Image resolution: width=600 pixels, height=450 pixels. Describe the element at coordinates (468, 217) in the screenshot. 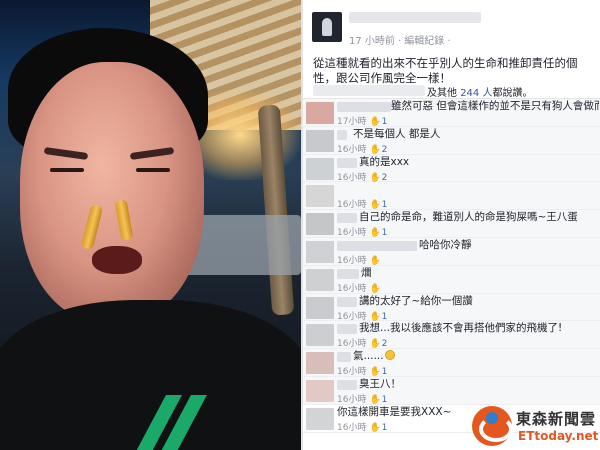

I see `comment-text: 自己的命是命，難道別人的命是狗屎嗎~王八蛋` at that location.